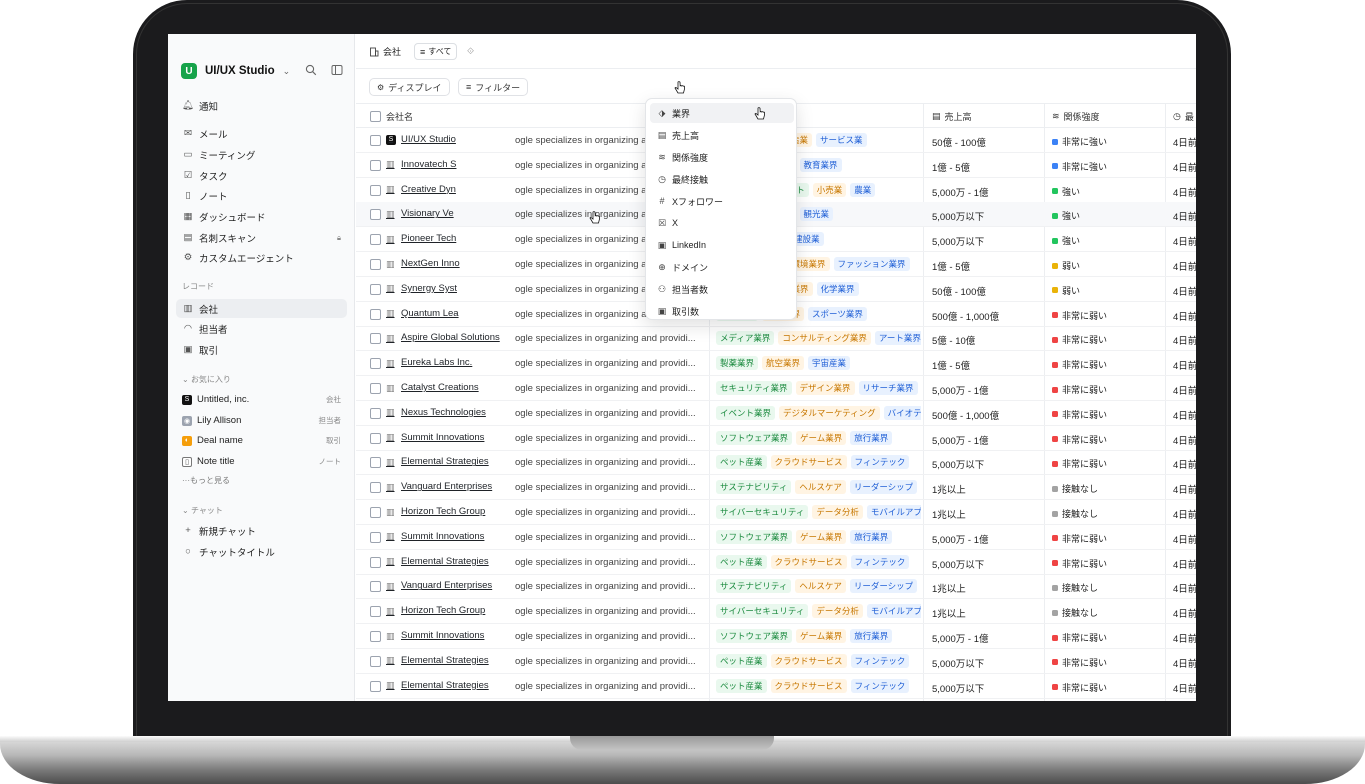  Describe the element at coordinates (722, 245) in the screenshot. I see `filter-option-6: ▣ LinkedIn` at that location.